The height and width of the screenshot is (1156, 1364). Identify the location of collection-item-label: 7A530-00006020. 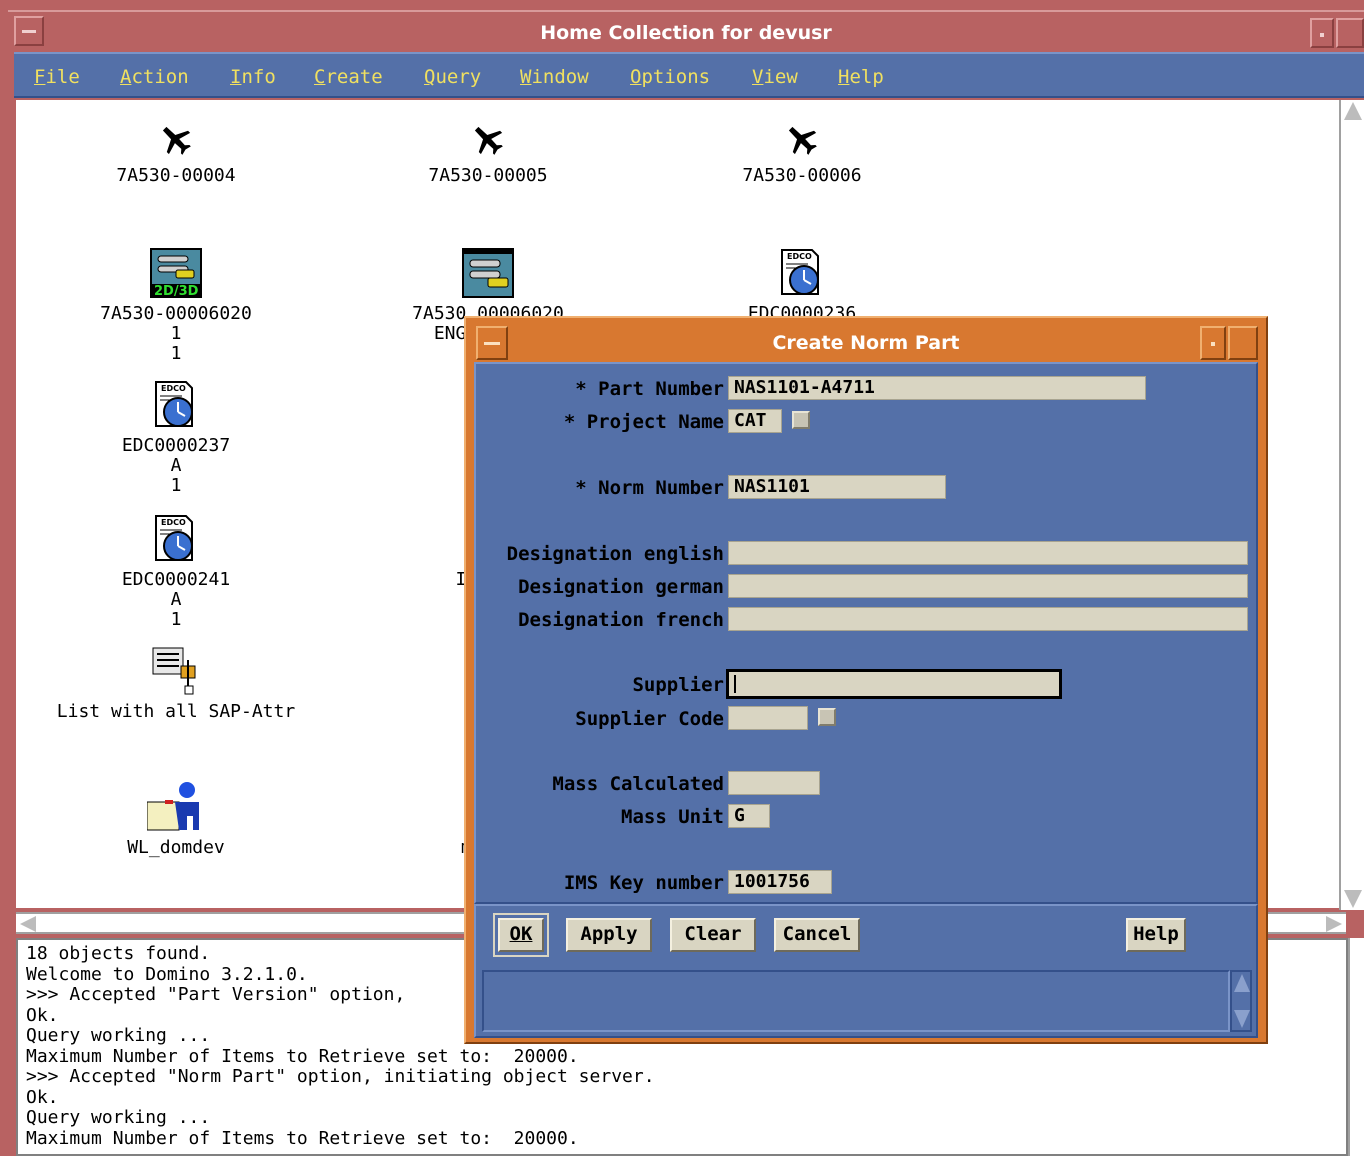
(176, 313).